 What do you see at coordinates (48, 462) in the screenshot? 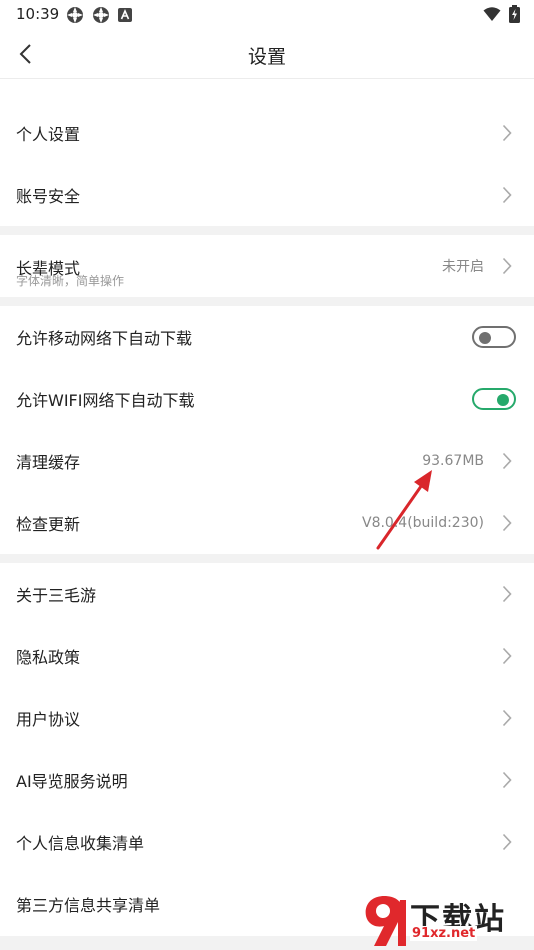
I see `row-label: 清理缓存` at bounding box center [48, 462].